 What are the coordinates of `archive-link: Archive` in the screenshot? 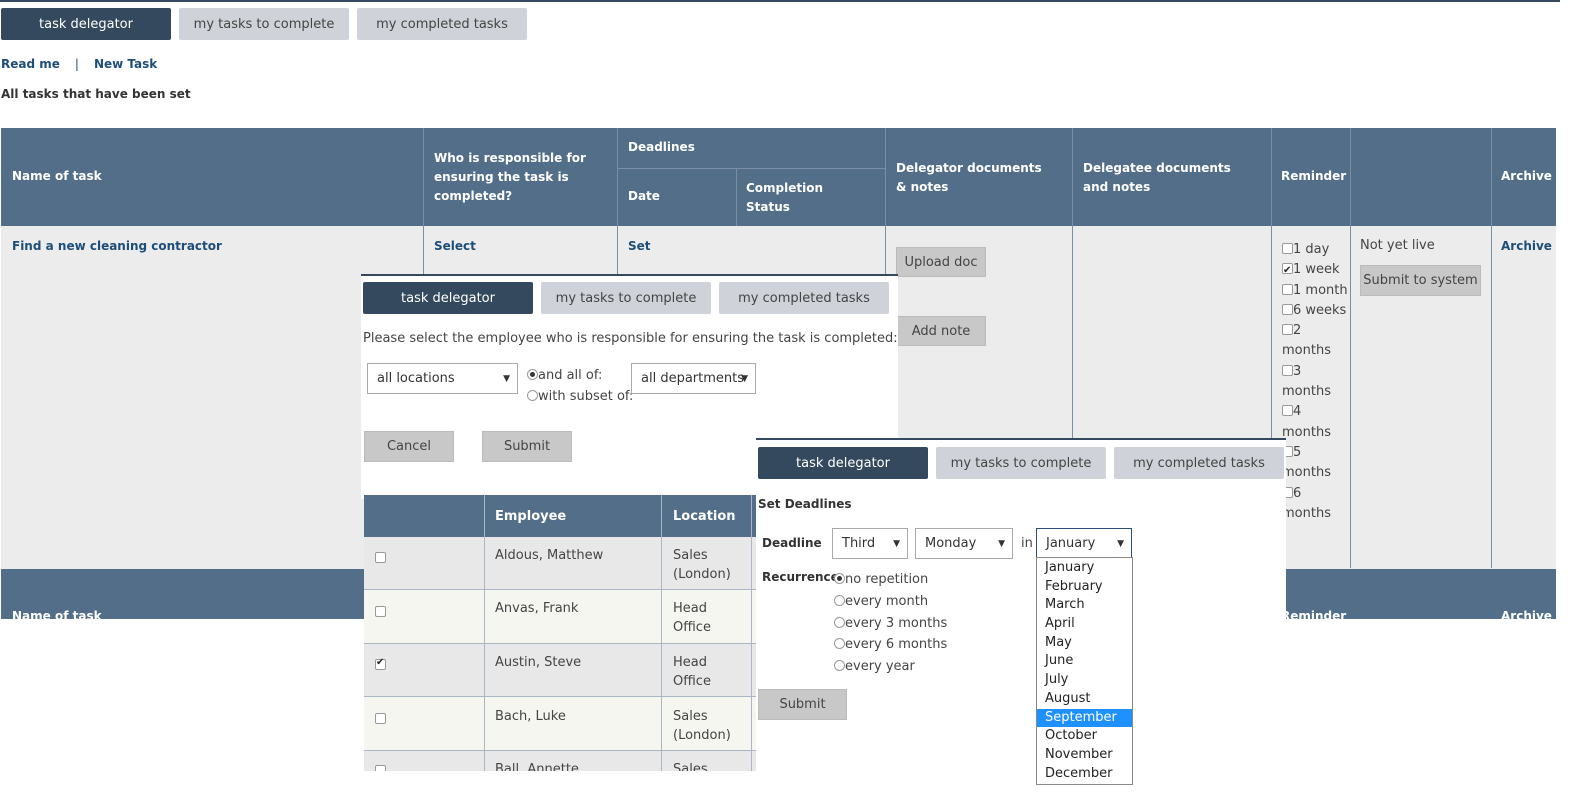 It's located at (1526, 246).